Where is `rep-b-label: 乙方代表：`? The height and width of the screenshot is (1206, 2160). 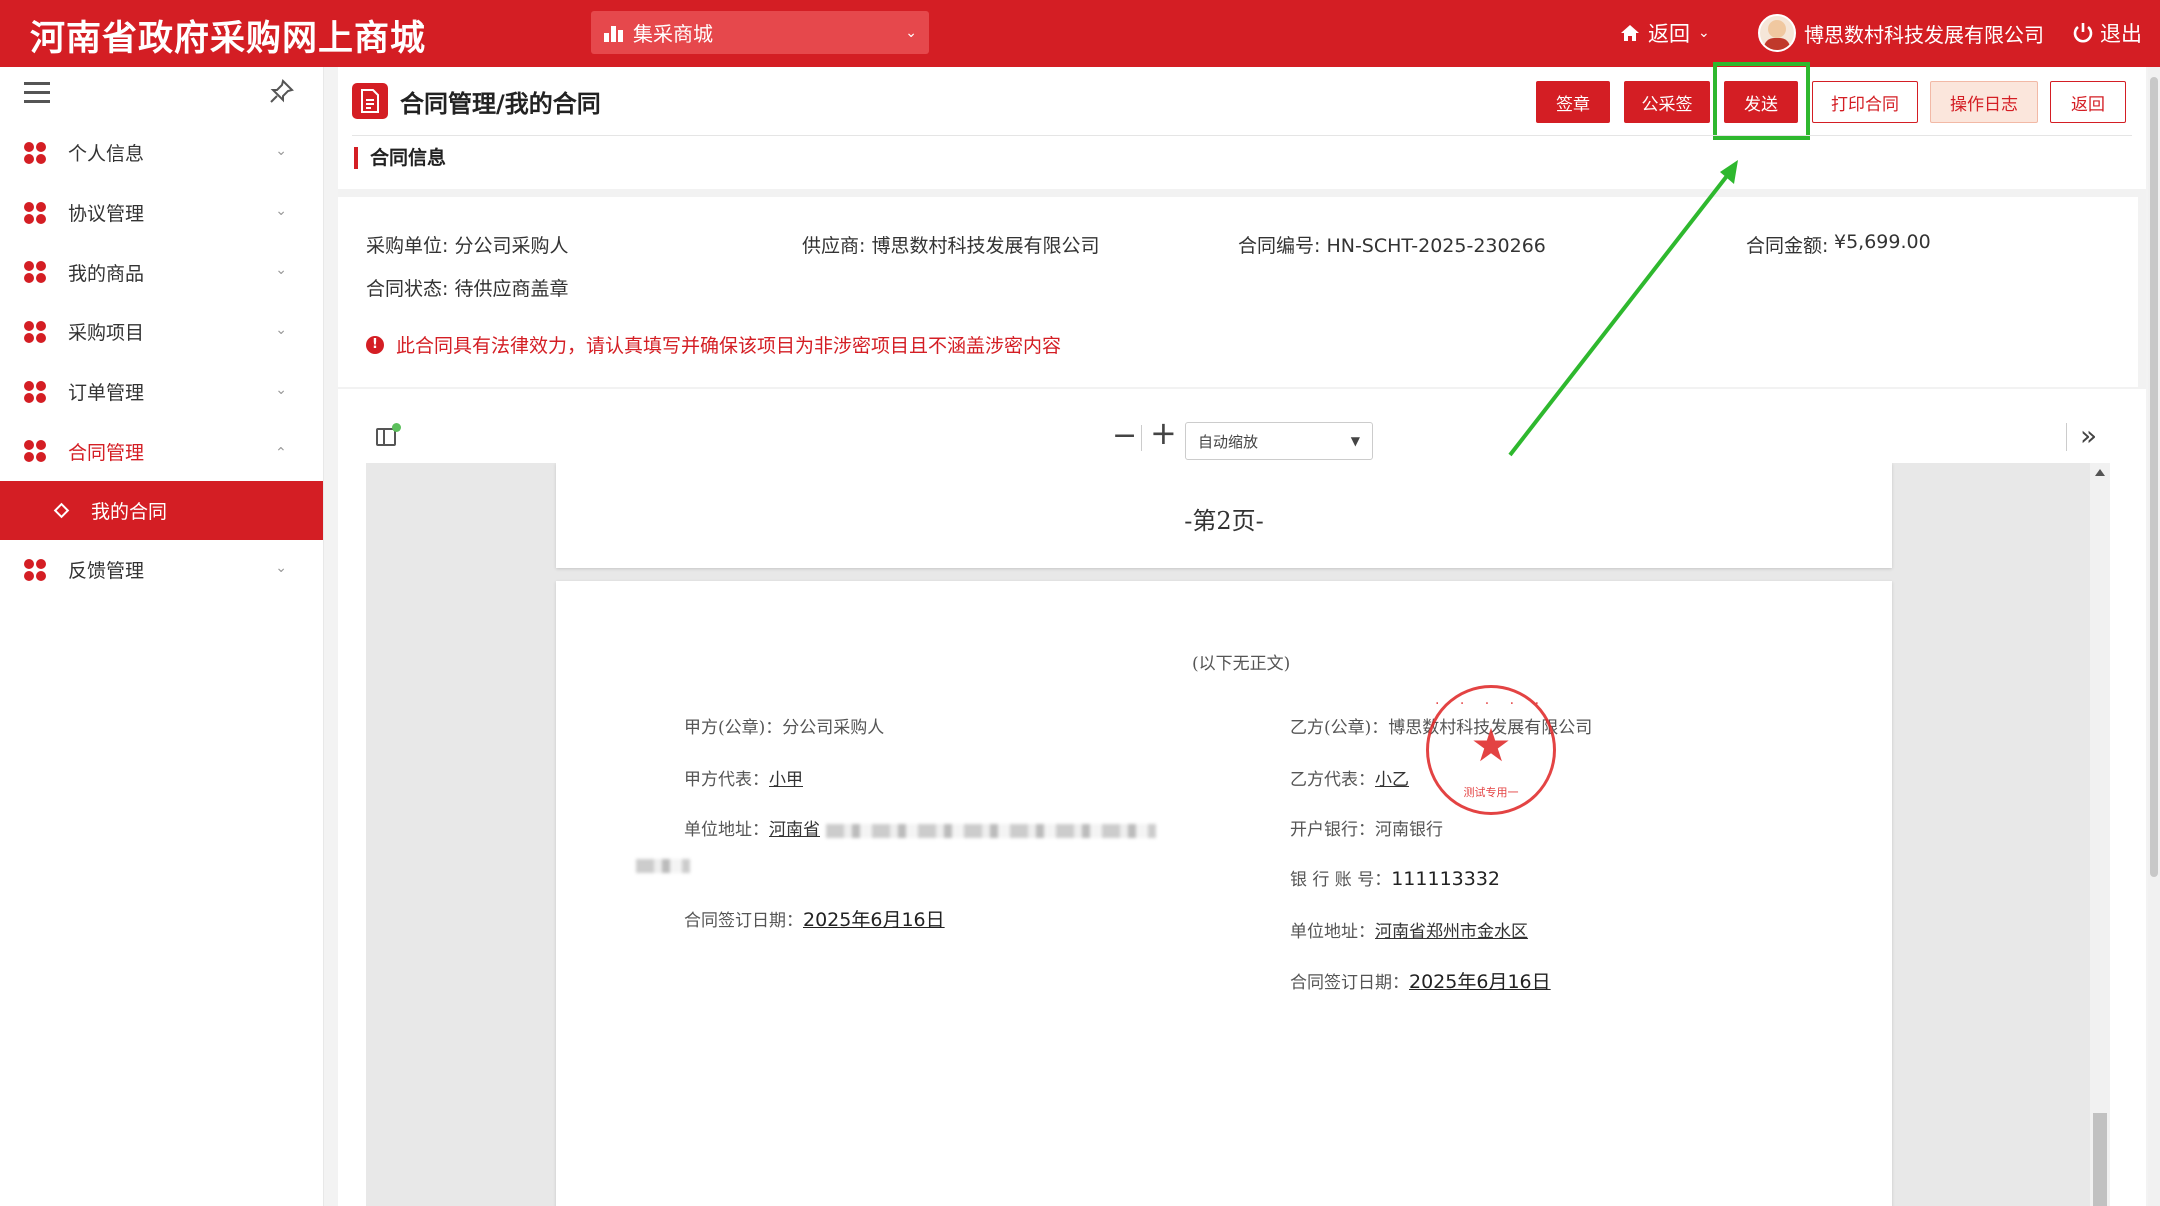 rep-b-label: 乙方代表： is located at coordinates (1332, 780).